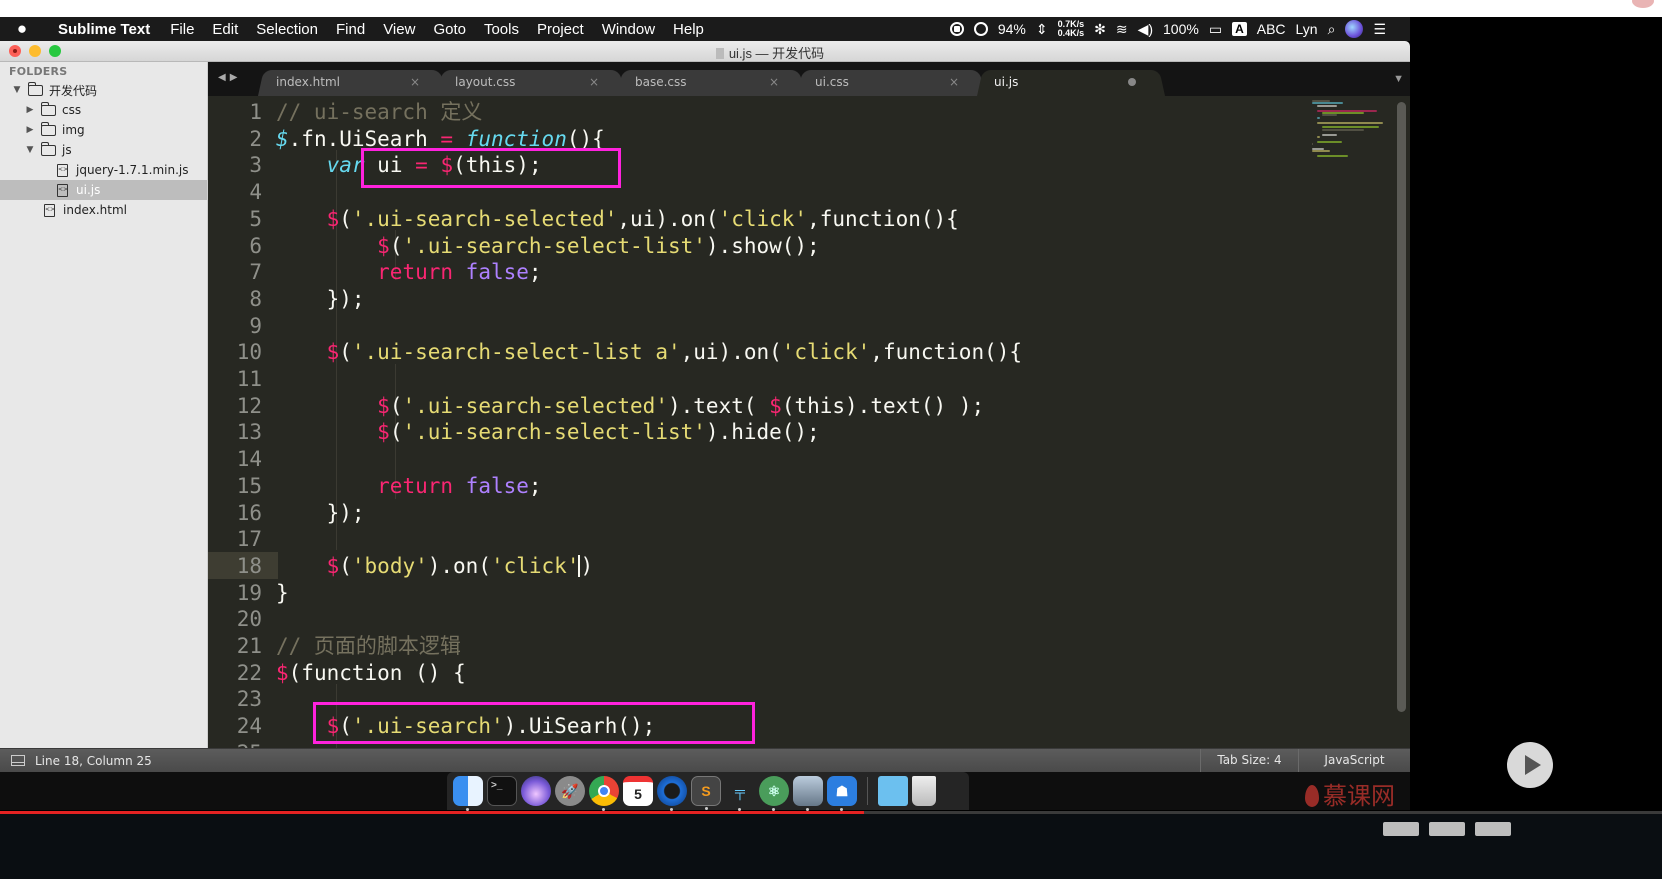  Describe the element at coordinates (688, 29) in the screenshot. I see `menu-help: Help` at that location.